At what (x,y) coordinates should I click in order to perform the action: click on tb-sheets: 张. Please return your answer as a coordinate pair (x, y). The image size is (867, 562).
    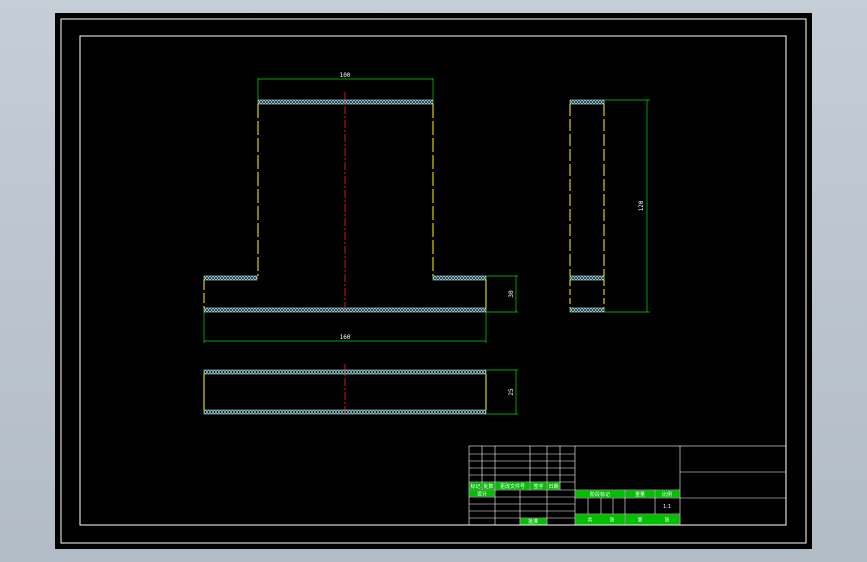
    Looking at the image, I should click on (611, 520).